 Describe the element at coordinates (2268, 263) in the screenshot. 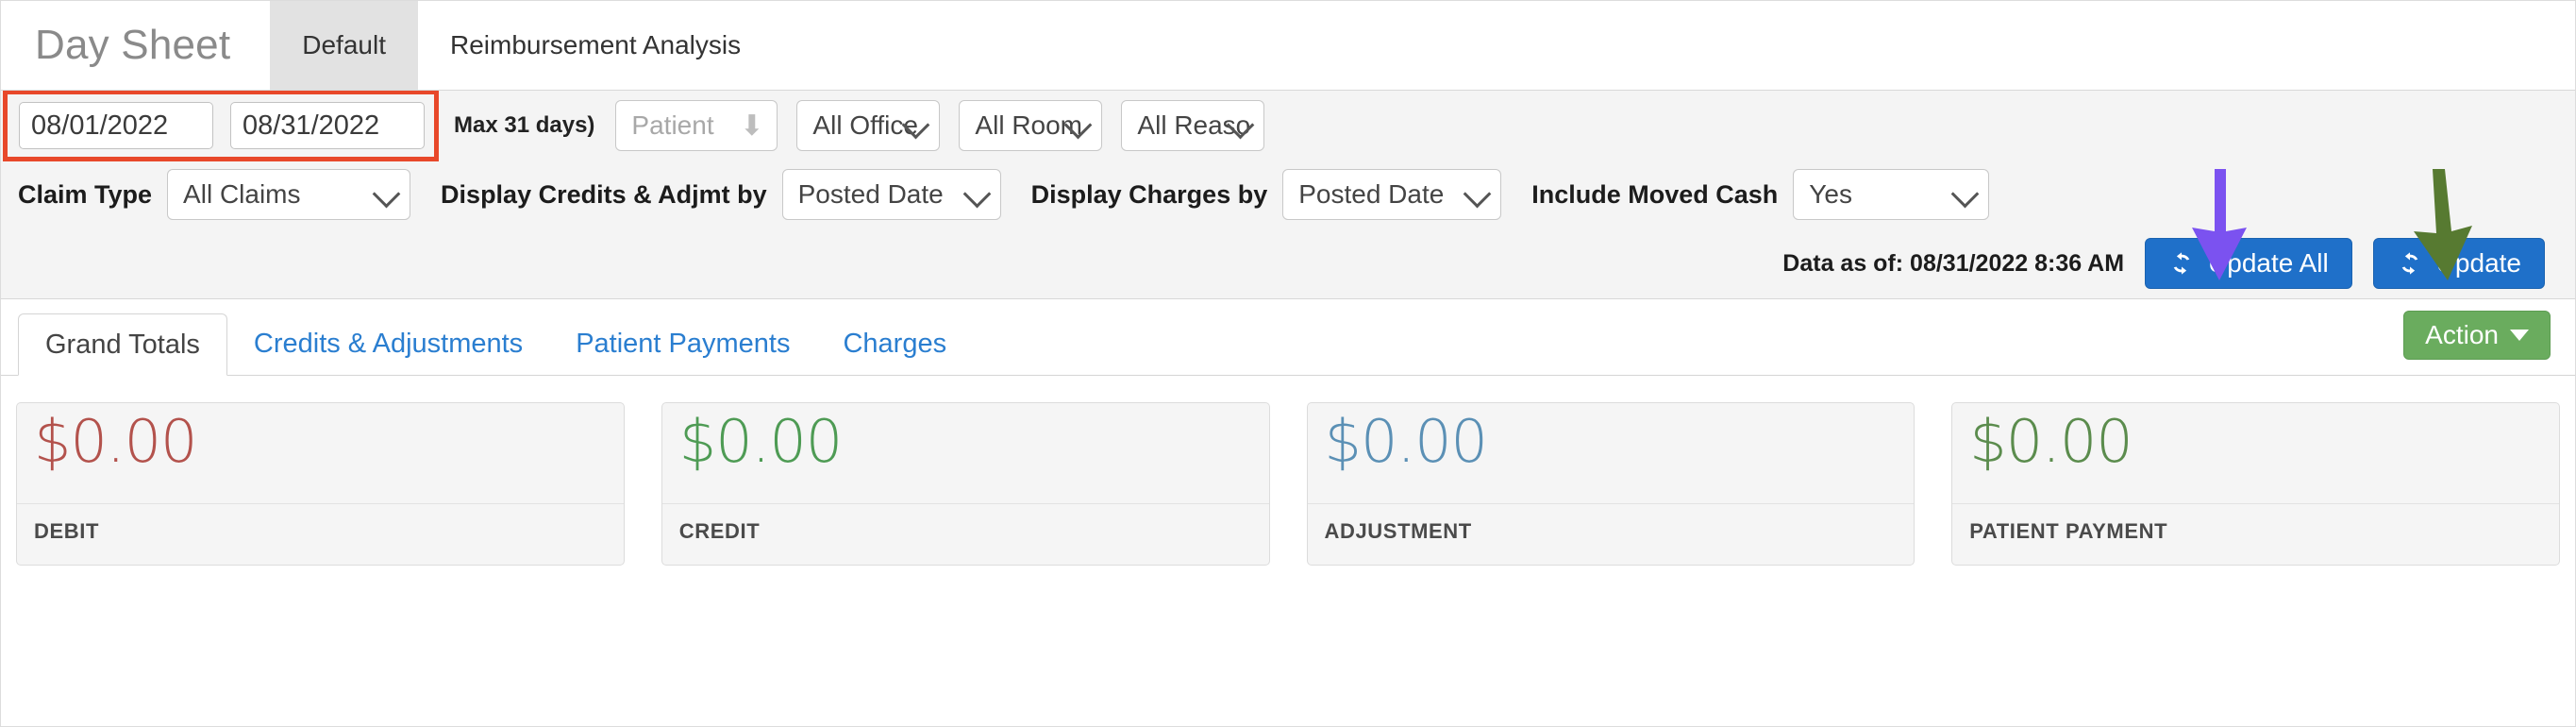

I see `update-all-label: Update All` at that location.